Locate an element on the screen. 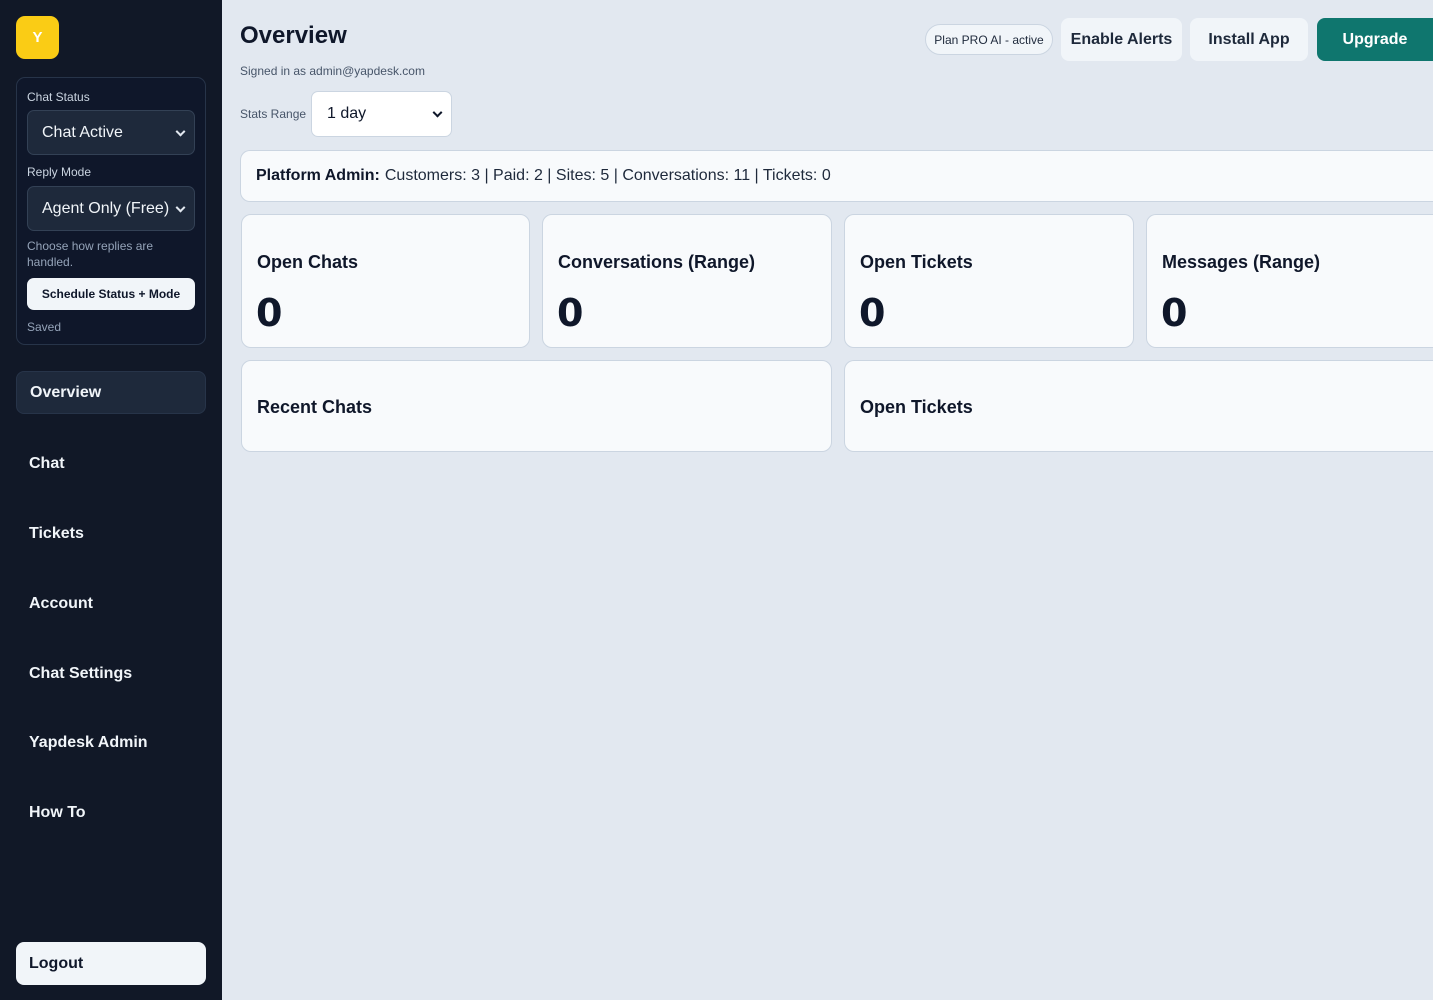 The image size is (1433, 1000). reply-mode-select: Agent Only (Free) is located at coordinates (111, 208).